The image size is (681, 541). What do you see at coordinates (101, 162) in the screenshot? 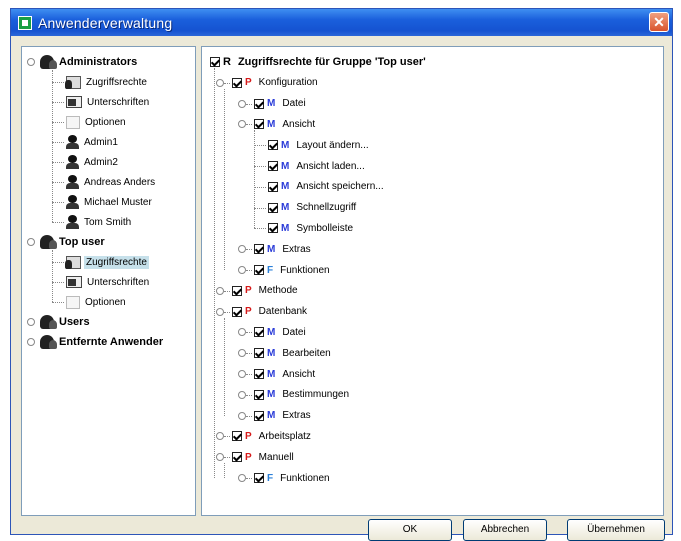
I see `user-tree-item-label: Admin2` at bounding box center [101, 162].